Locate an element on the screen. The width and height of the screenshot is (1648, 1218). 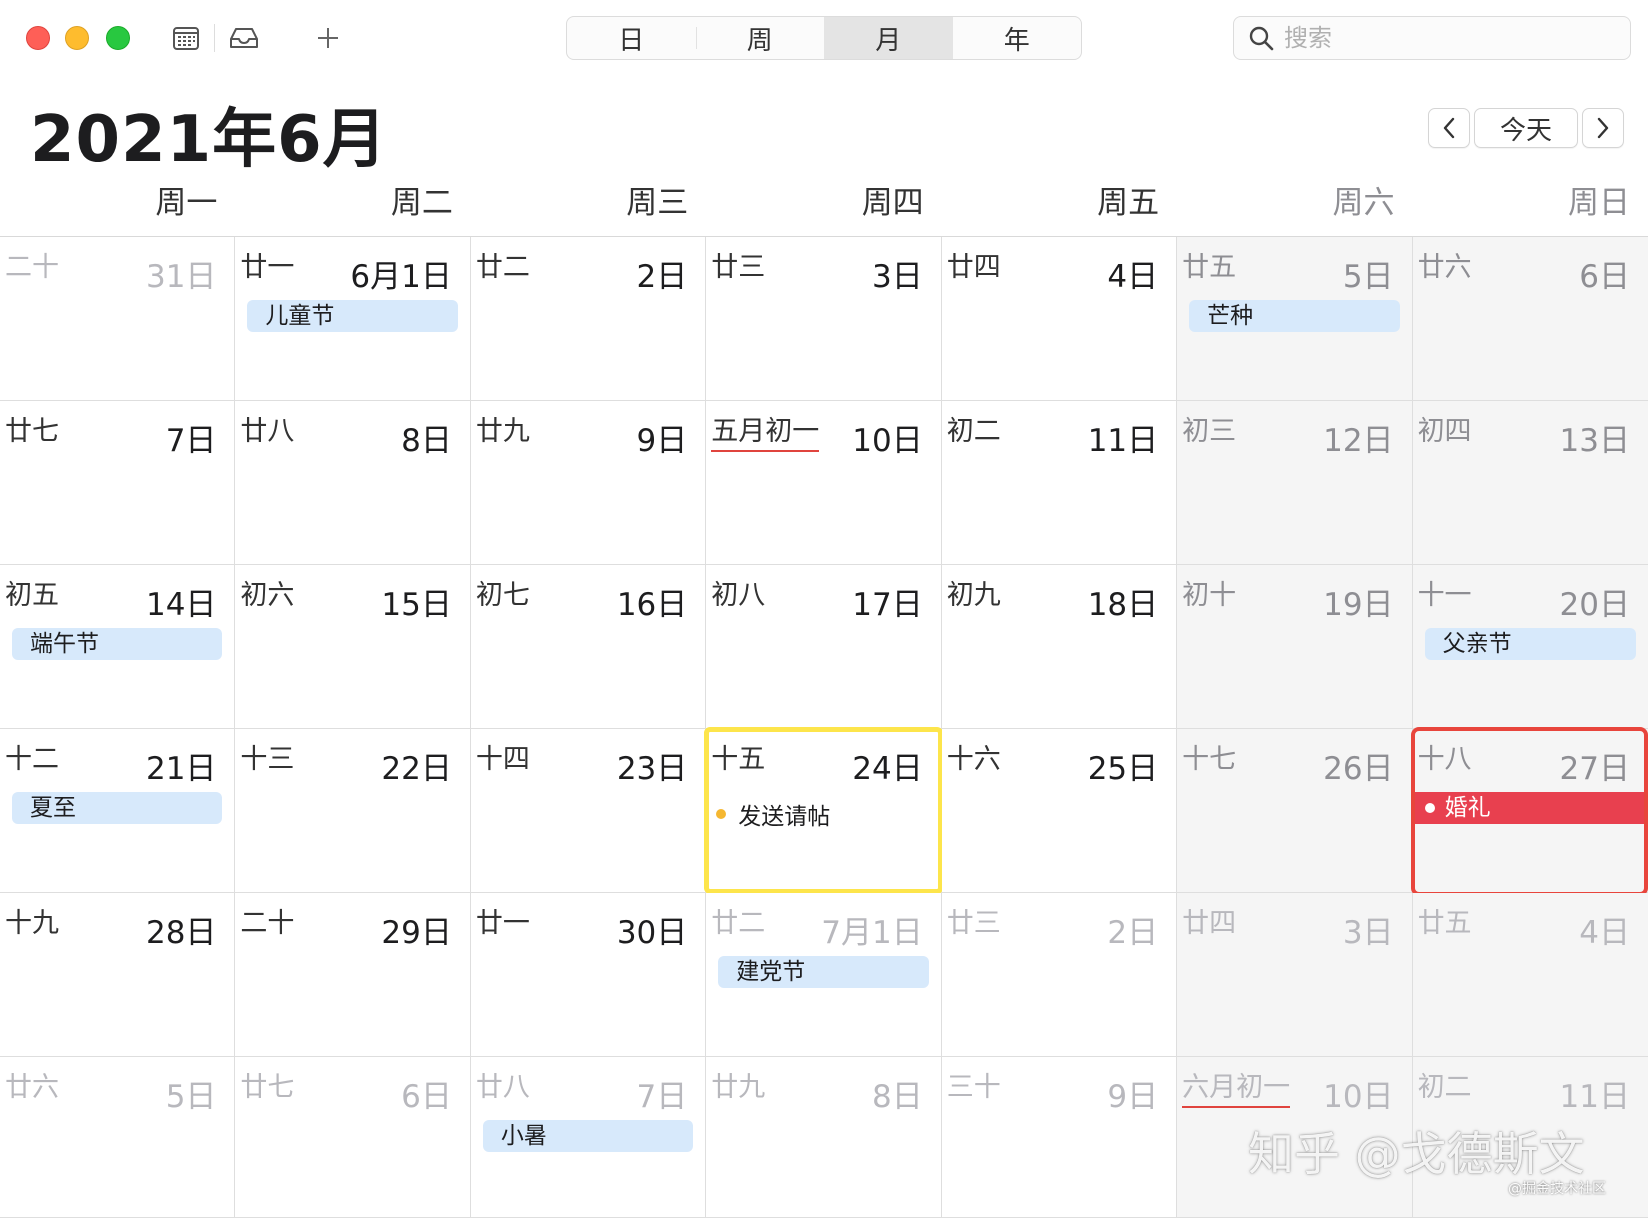
day-cell: 初五 14日 端午节 is located at coordinates (118, 647).